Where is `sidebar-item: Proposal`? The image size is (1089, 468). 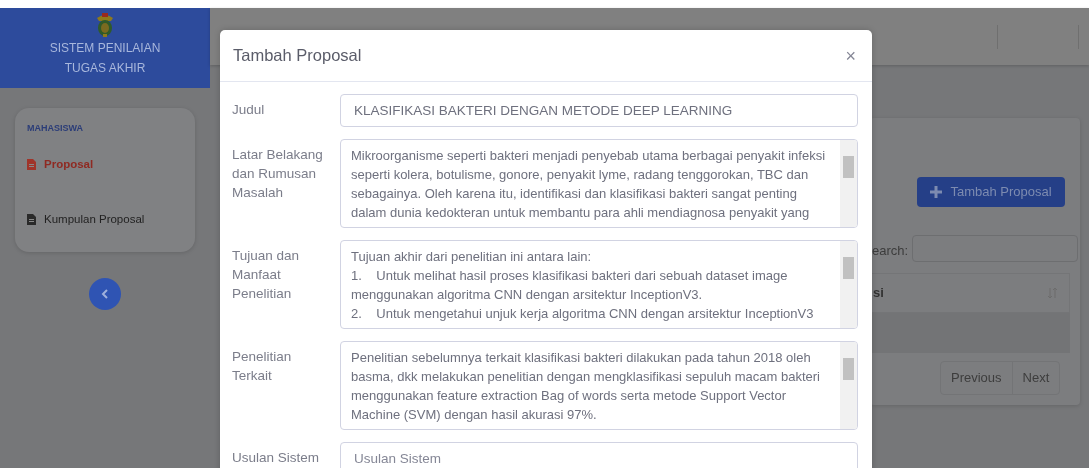
sidebar-item: Proposal is located at coordinates (105, 164).